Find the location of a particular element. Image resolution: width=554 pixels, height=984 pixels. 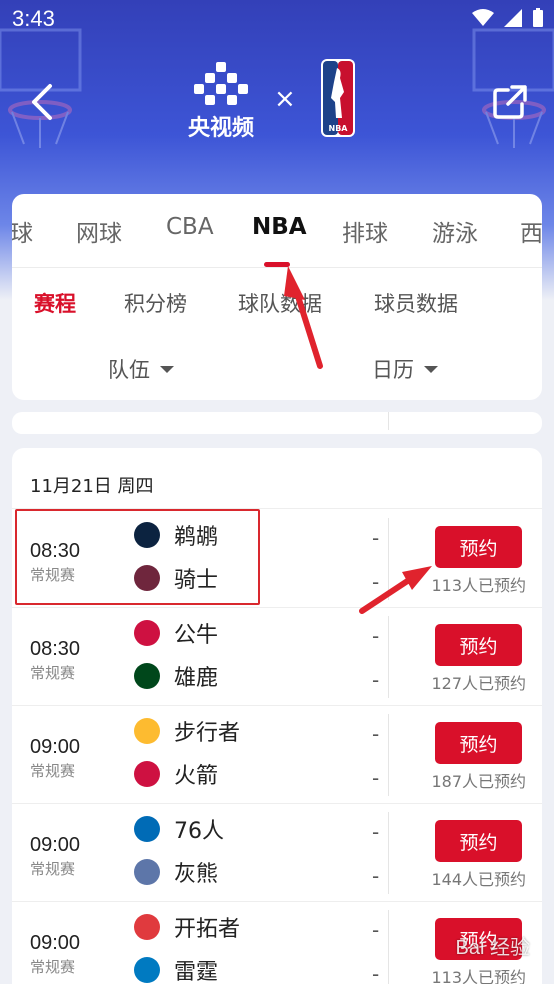

team-filter-dropdown: 队伍 is located at coordinates (141, 369).